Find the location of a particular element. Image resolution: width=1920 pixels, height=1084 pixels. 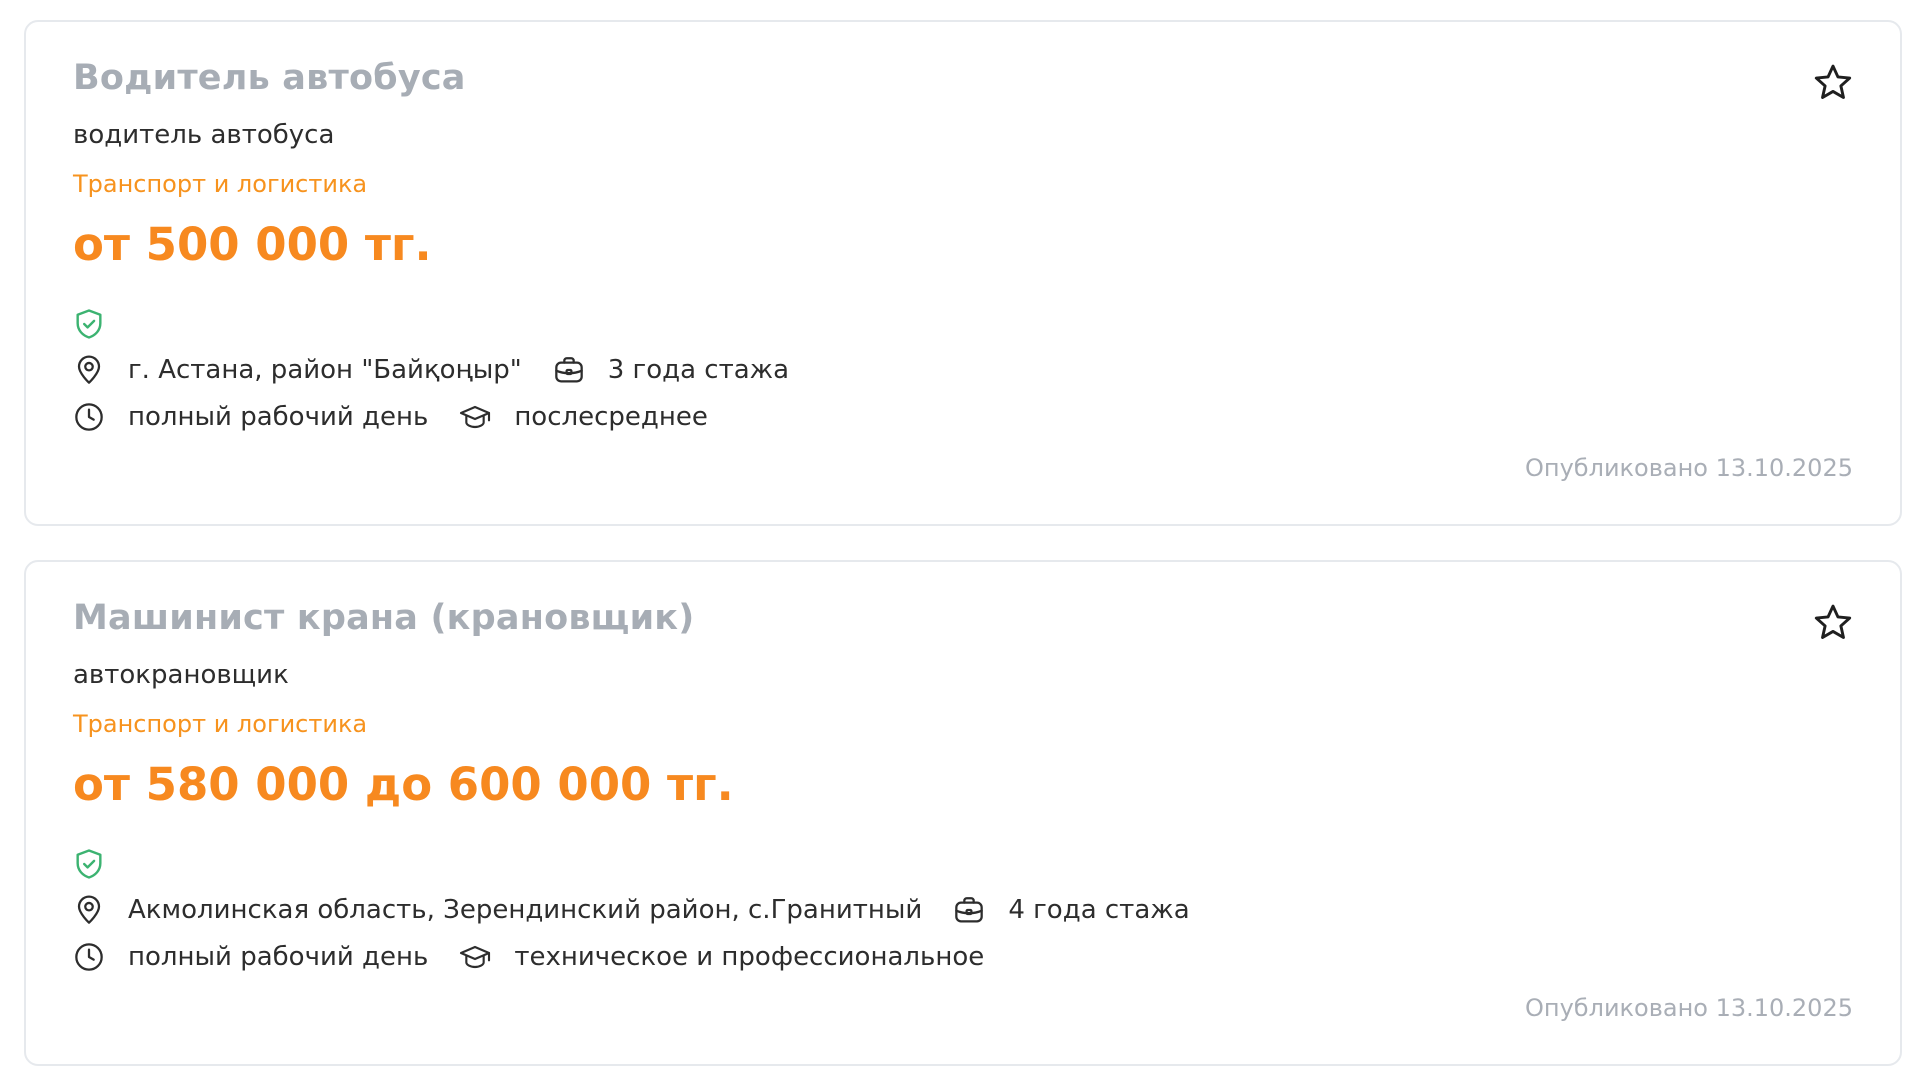

vacancy-subtitle: водитель автобуса is located at coordinates (204, 135).